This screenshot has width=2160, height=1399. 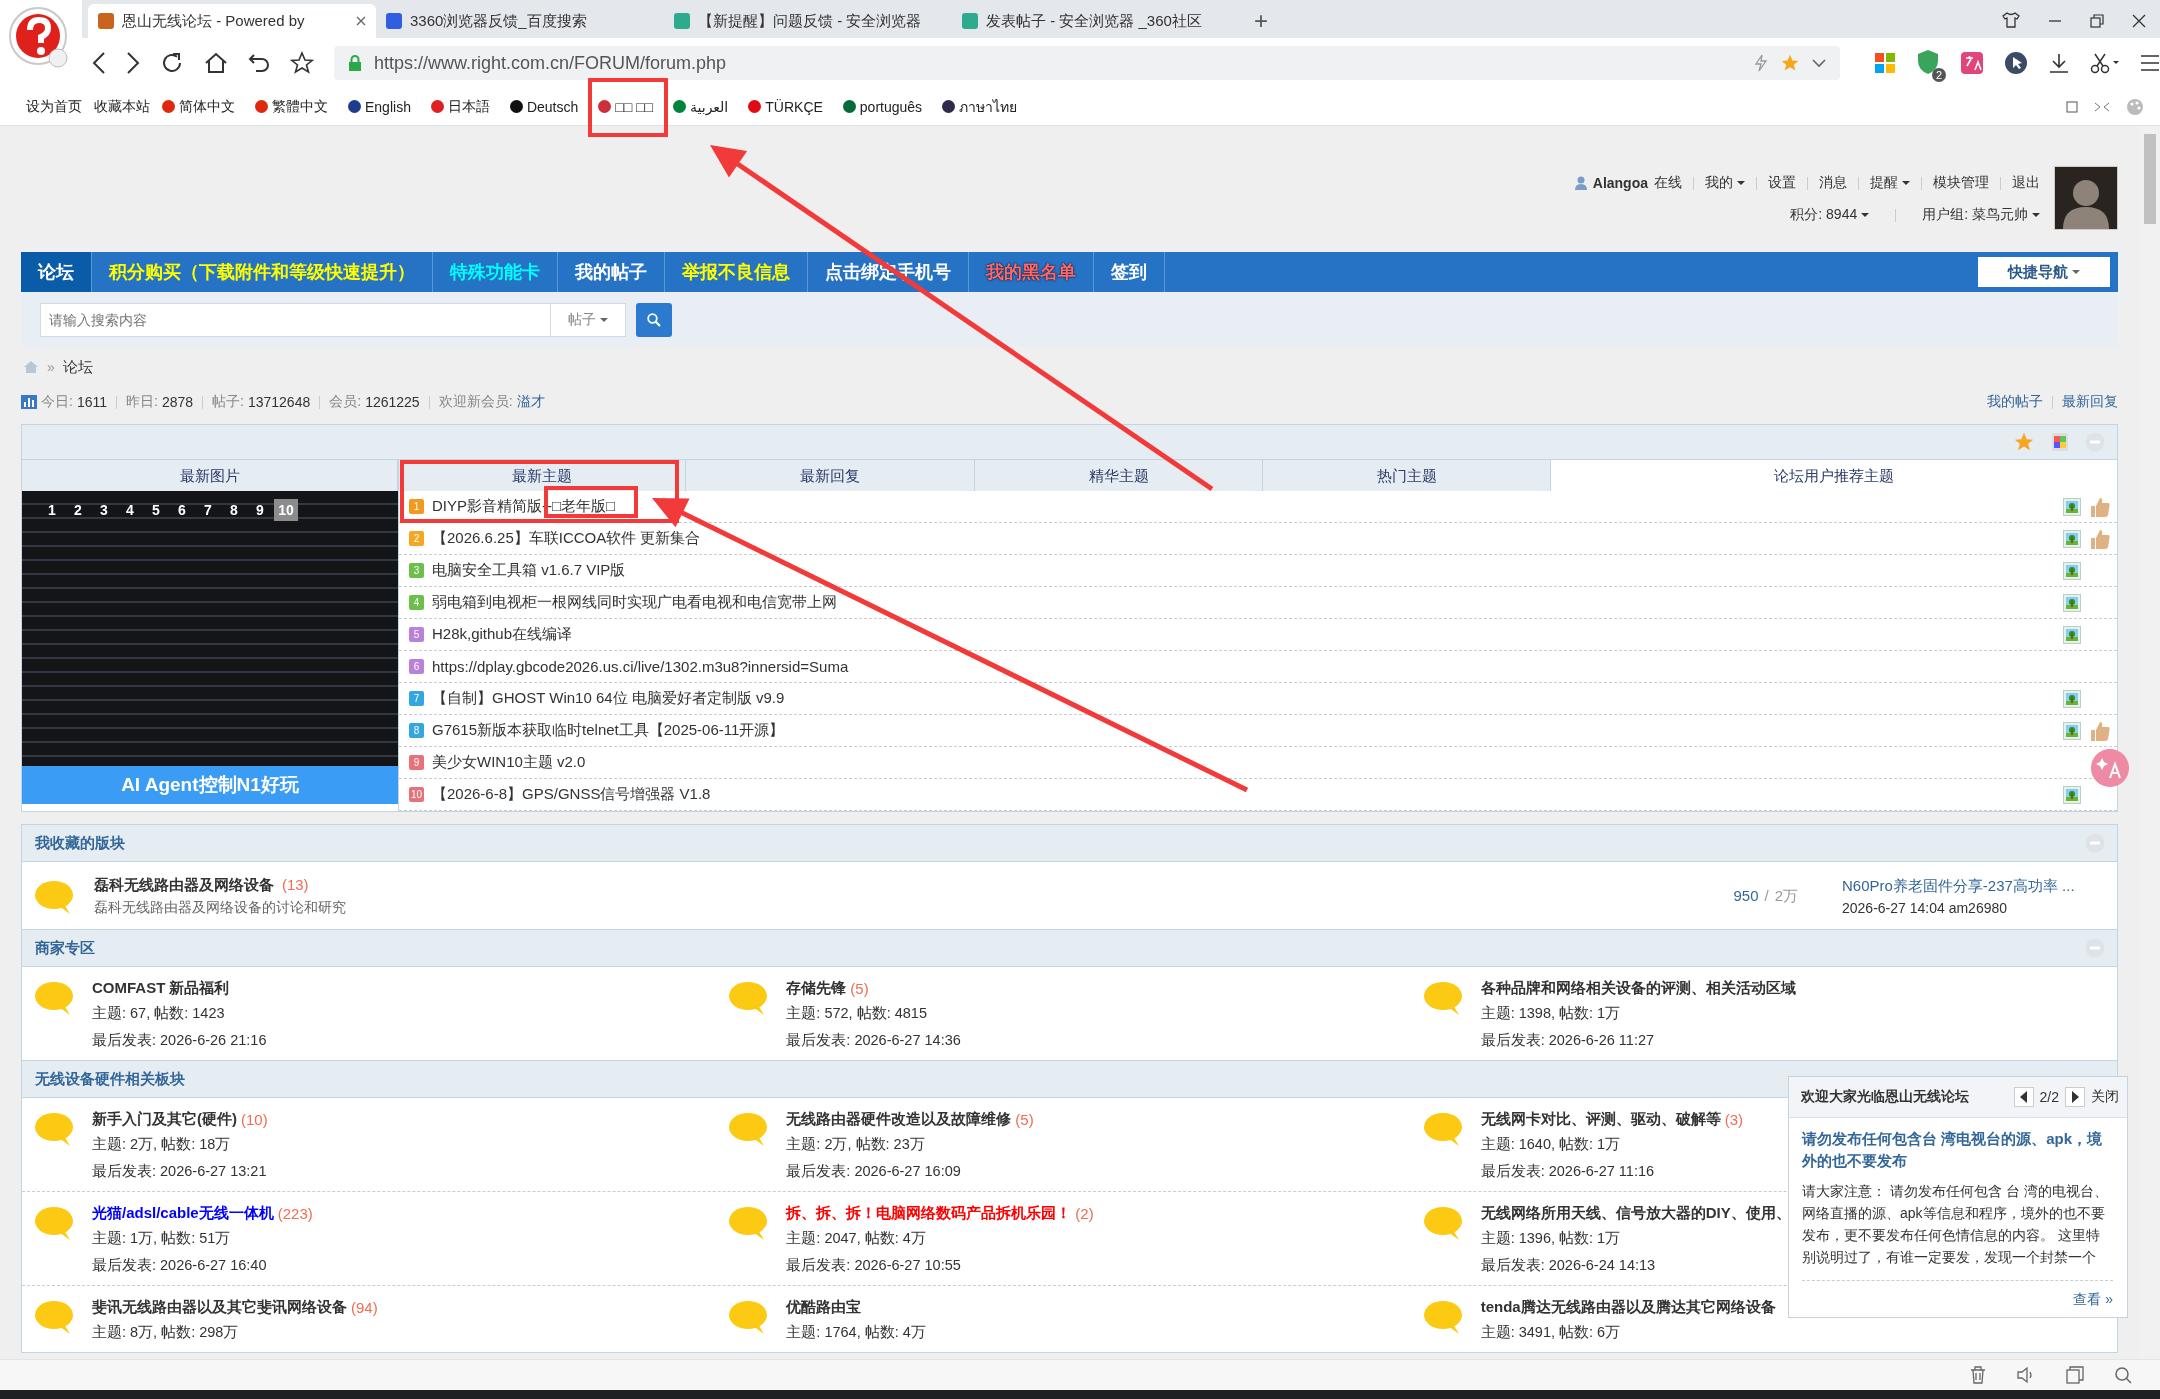 I want to click on search-field: 请输入搜索内容, so click(x=295, y=319).